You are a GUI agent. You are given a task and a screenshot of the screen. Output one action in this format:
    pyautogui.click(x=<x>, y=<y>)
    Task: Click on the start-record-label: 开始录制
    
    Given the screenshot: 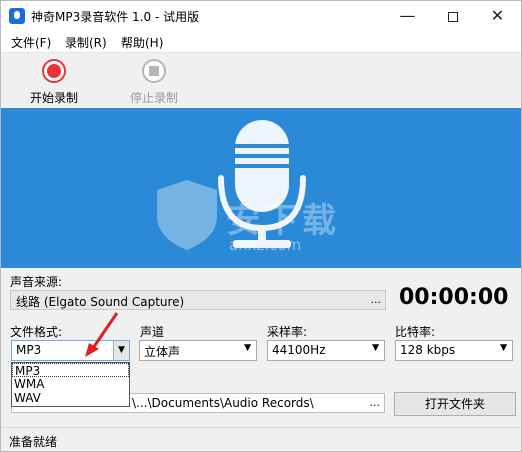 What is the action you would take?
    pyautogui.click(x=53, y=98)
    